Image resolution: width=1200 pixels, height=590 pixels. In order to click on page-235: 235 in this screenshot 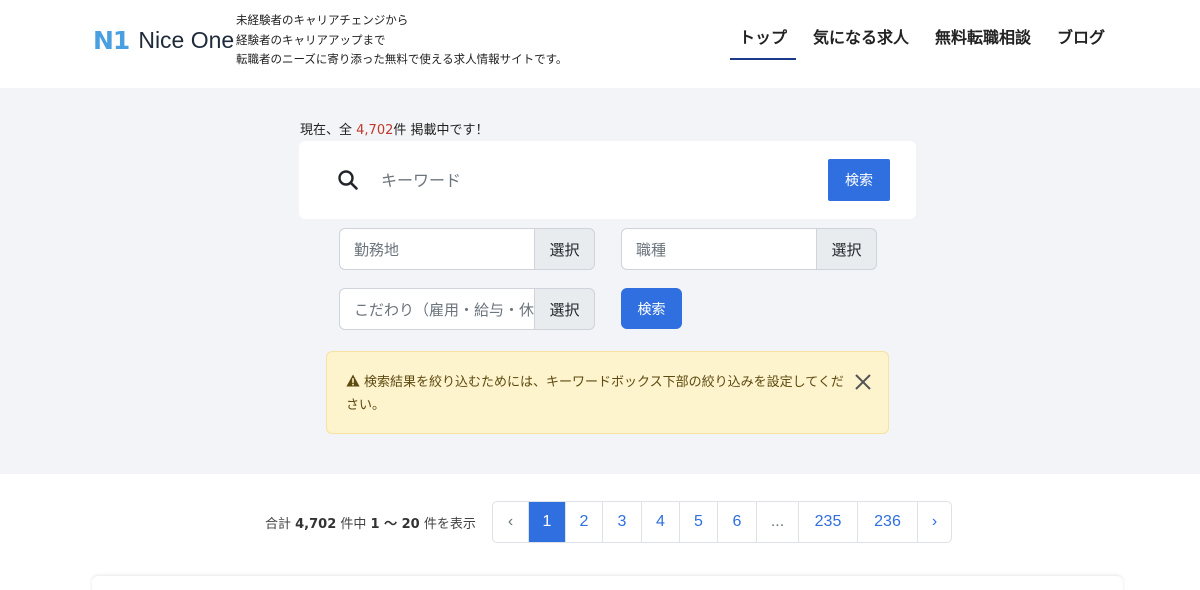, I will do `click(827, 522)`.